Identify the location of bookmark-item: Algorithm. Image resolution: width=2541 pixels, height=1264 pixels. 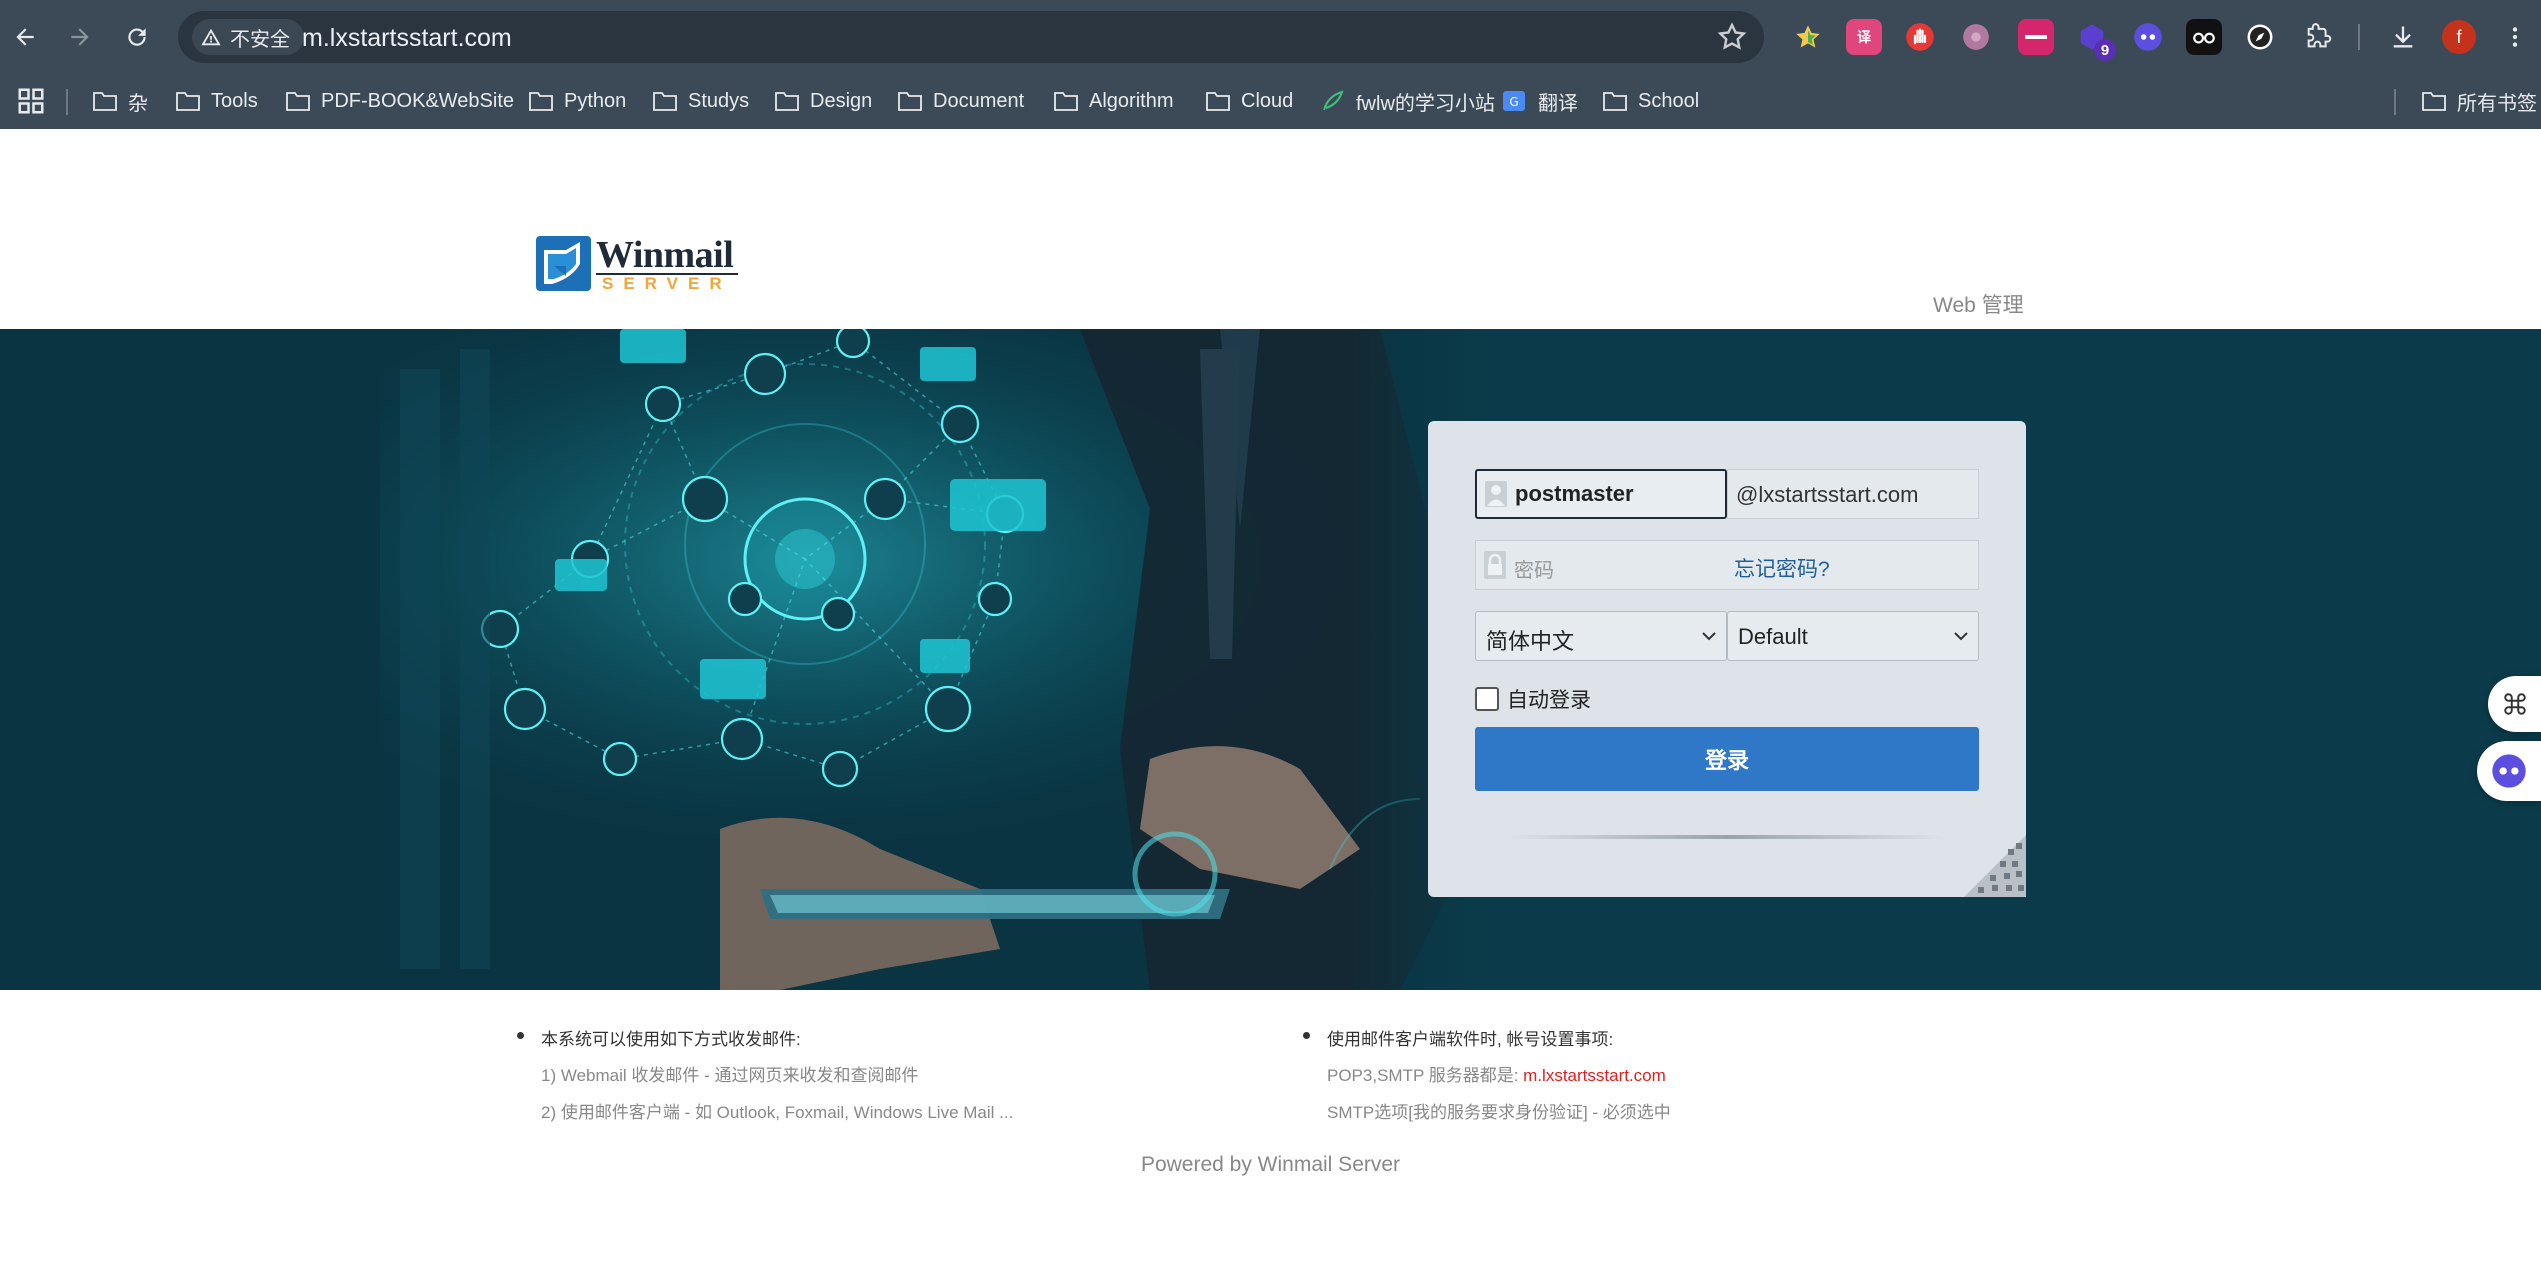
(1113, 101).